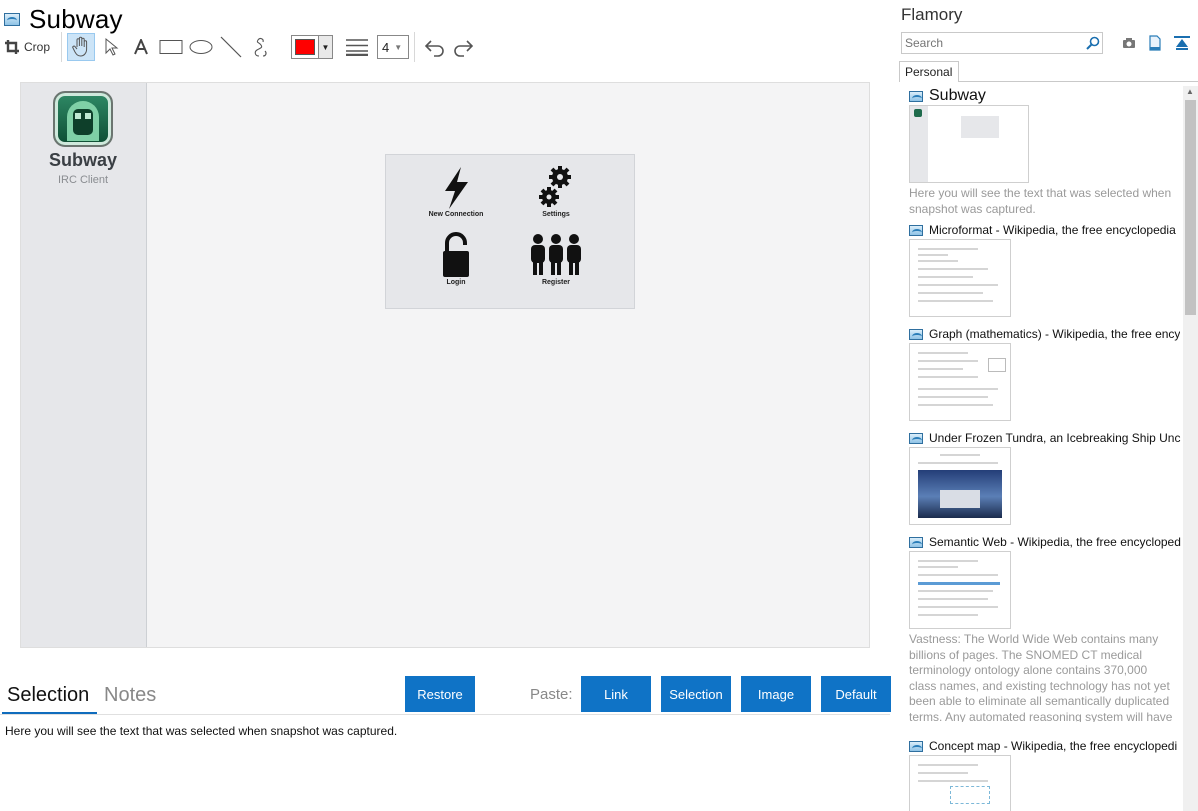 This screenshot has width=1198, height=811. What do you see at coordinates (556, 254) in the screenshot?
I see `people-icon` at bounding box center [556, 254].